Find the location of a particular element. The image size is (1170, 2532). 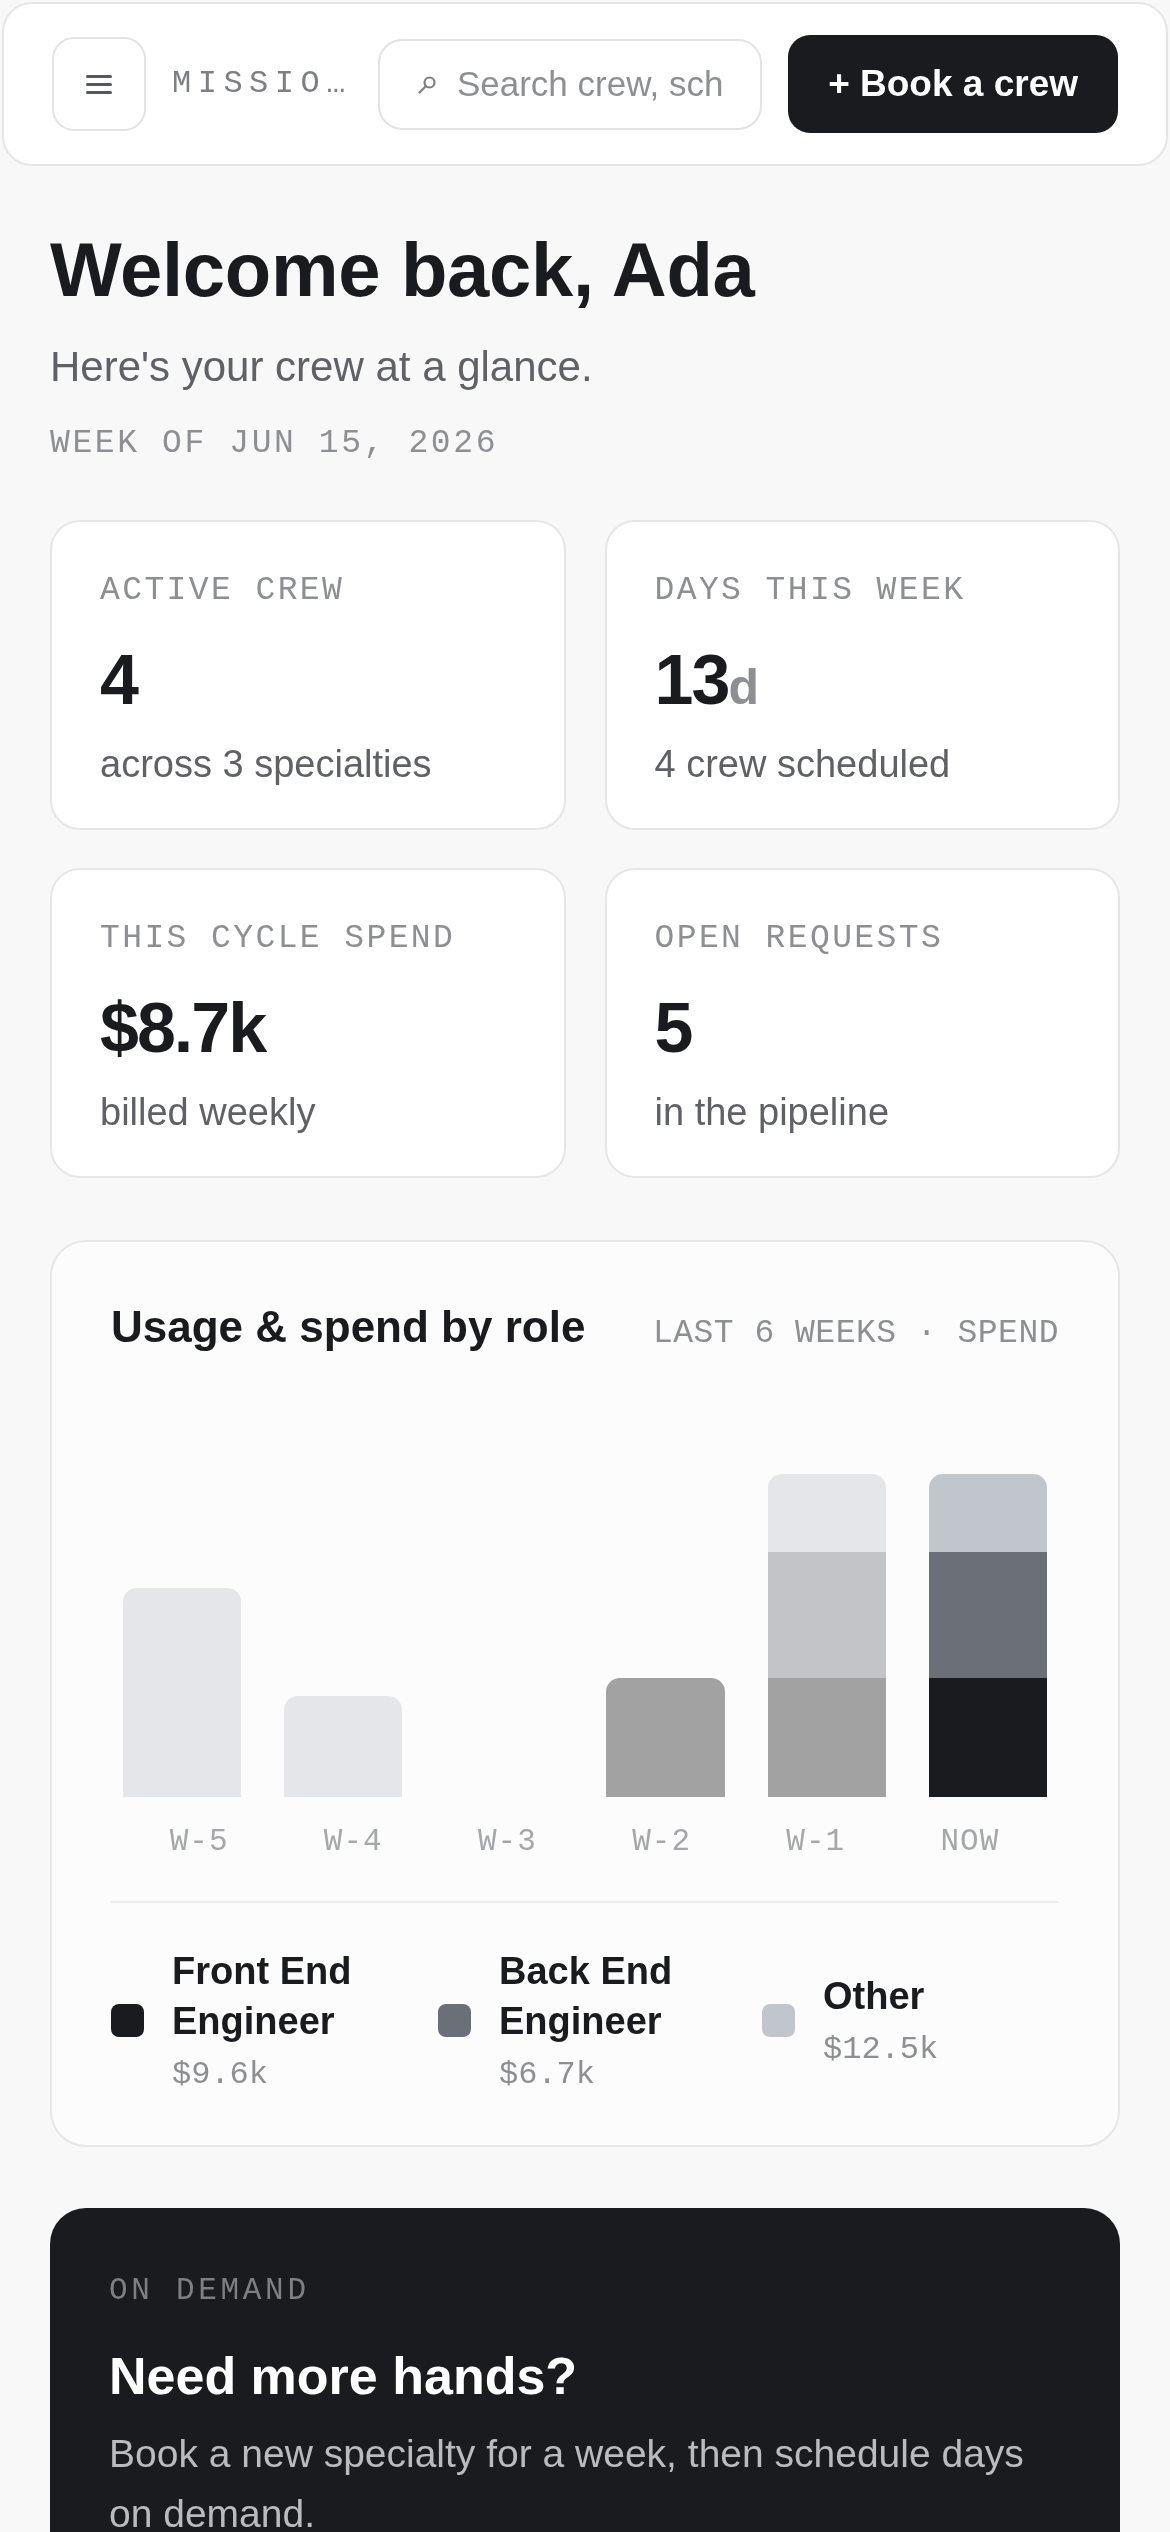

stat-value: $8.7k is located at coordinates (183, 1028).